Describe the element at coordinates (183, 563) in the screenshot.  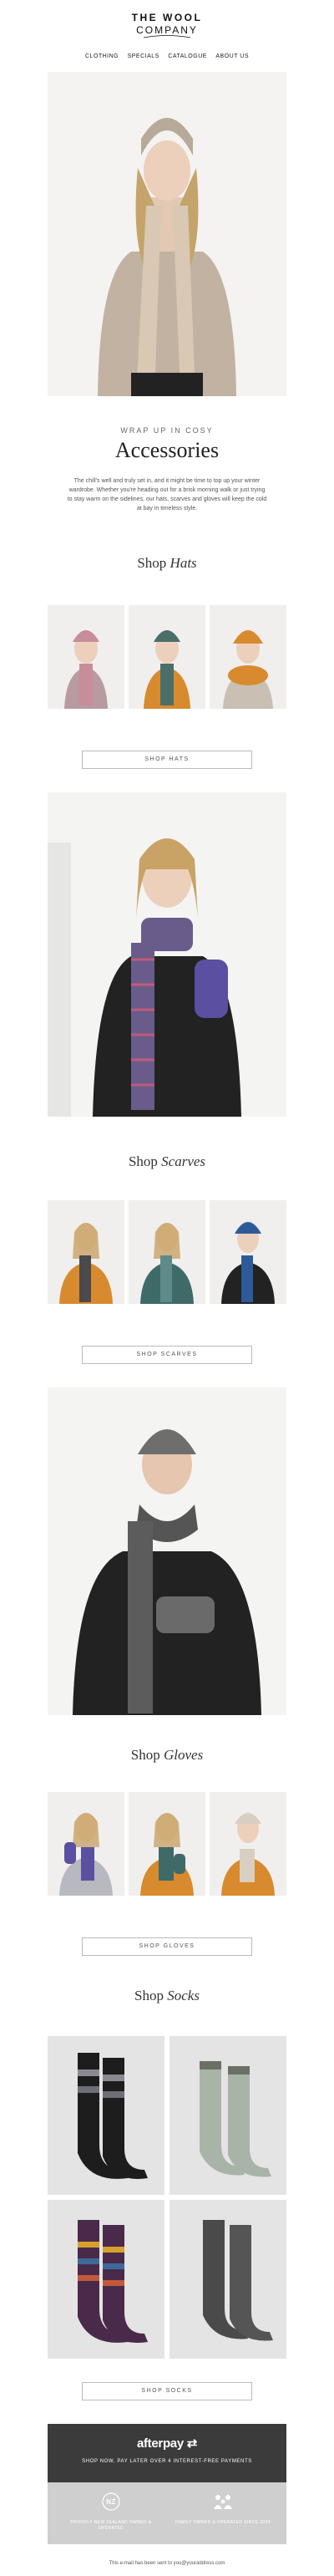
I see `section-title-word: Hats` at that location.